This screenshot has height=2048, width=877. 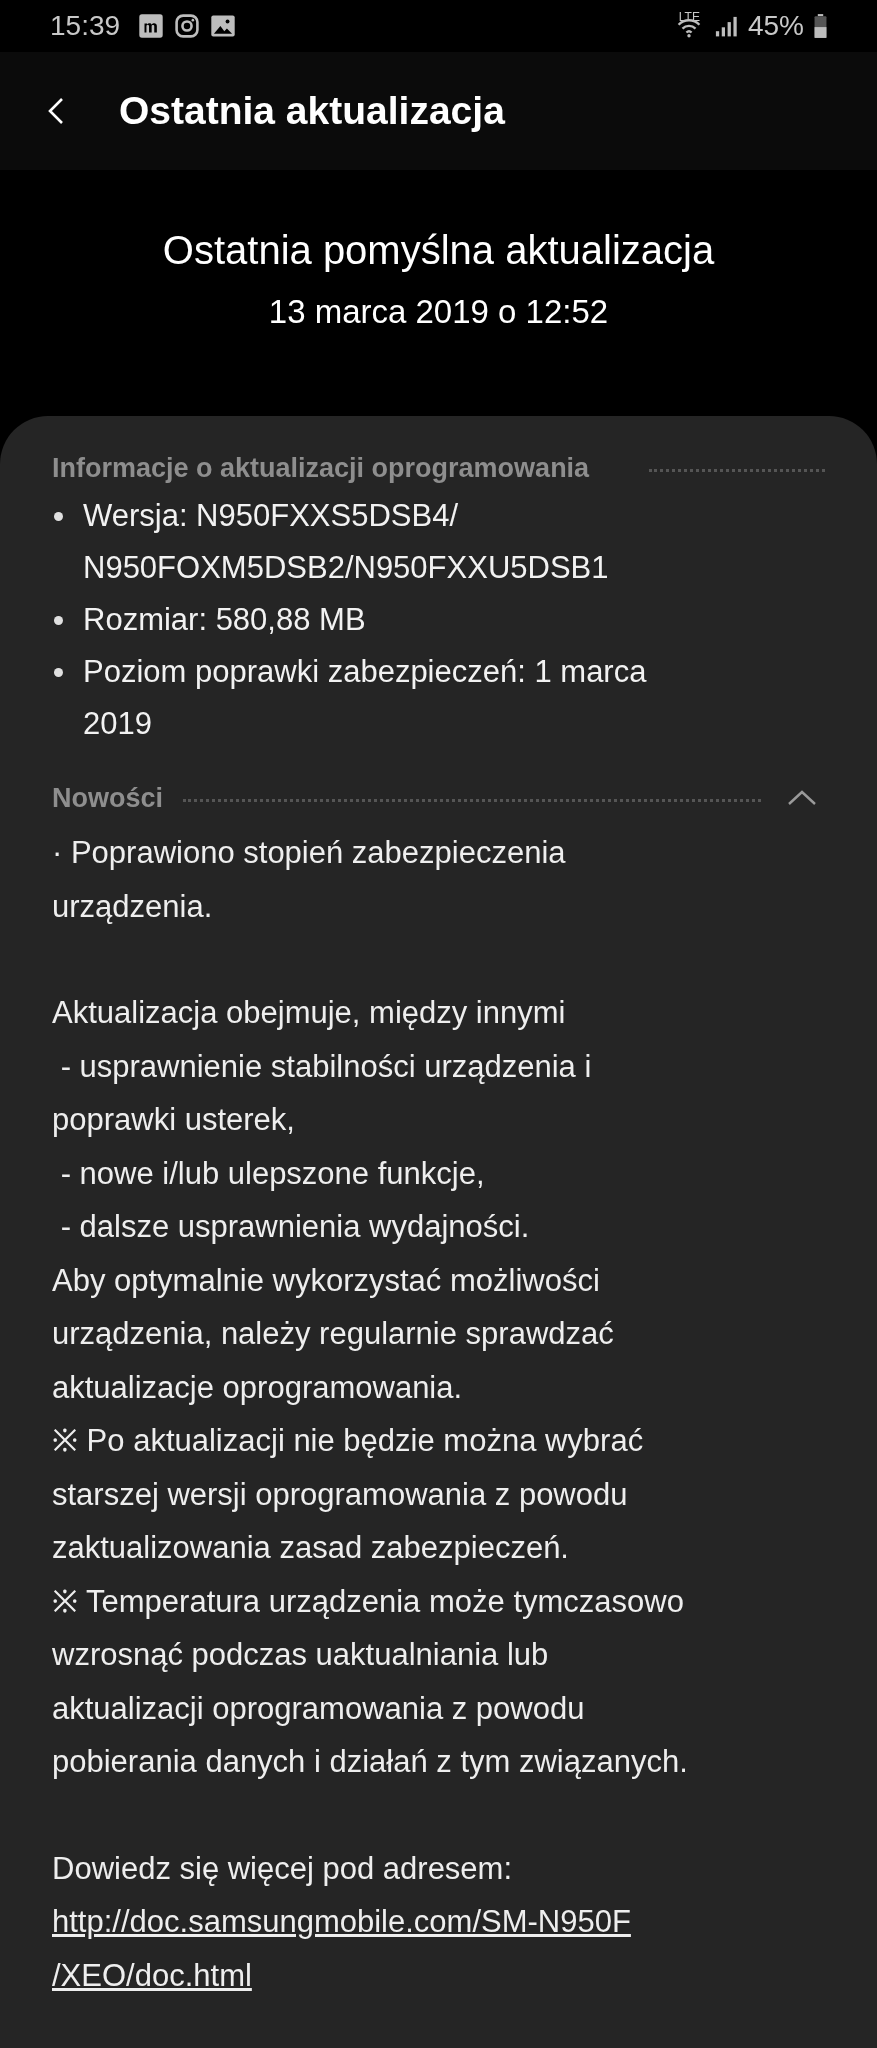 I want to click on release-note-text: Aby optymalnie wykorzystać możliwości urządzenia, należy regularnie sprawdzać aktualizacje oprogramowania., so click(x=333, y=1334).